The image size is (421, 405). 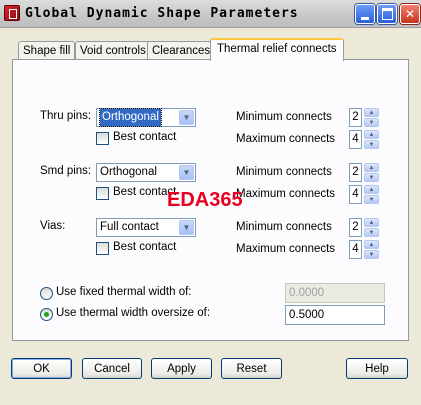 I want to click on smd-pins-max-spinner: ▲ ▼, so click(x=371, y=194).